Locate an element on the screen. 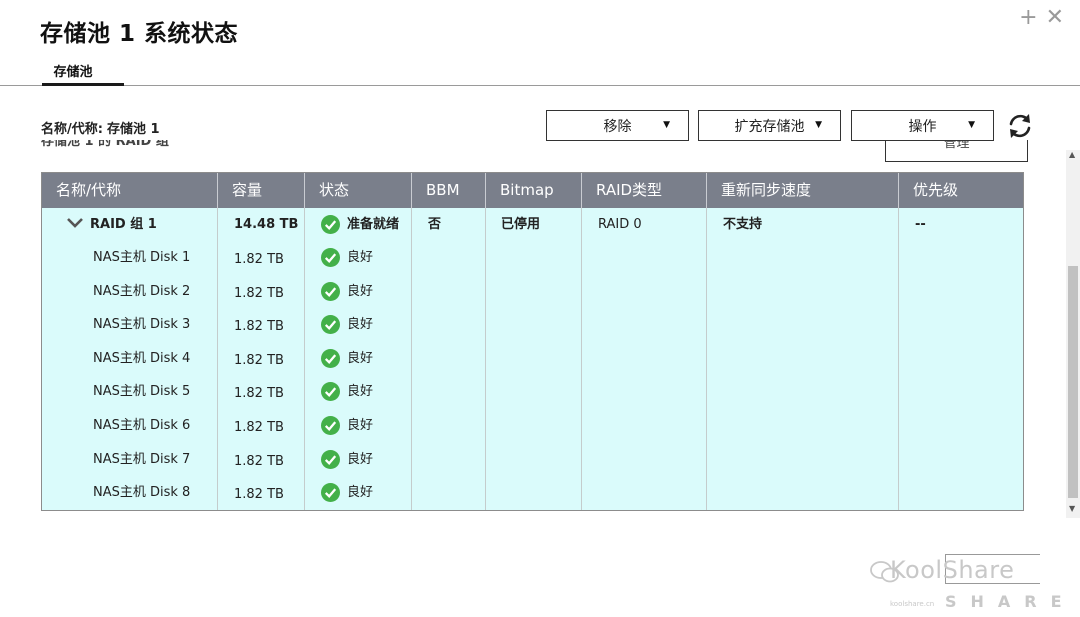  raid-group-capacity: 14.48 TB is located at coordinates (266, 224).